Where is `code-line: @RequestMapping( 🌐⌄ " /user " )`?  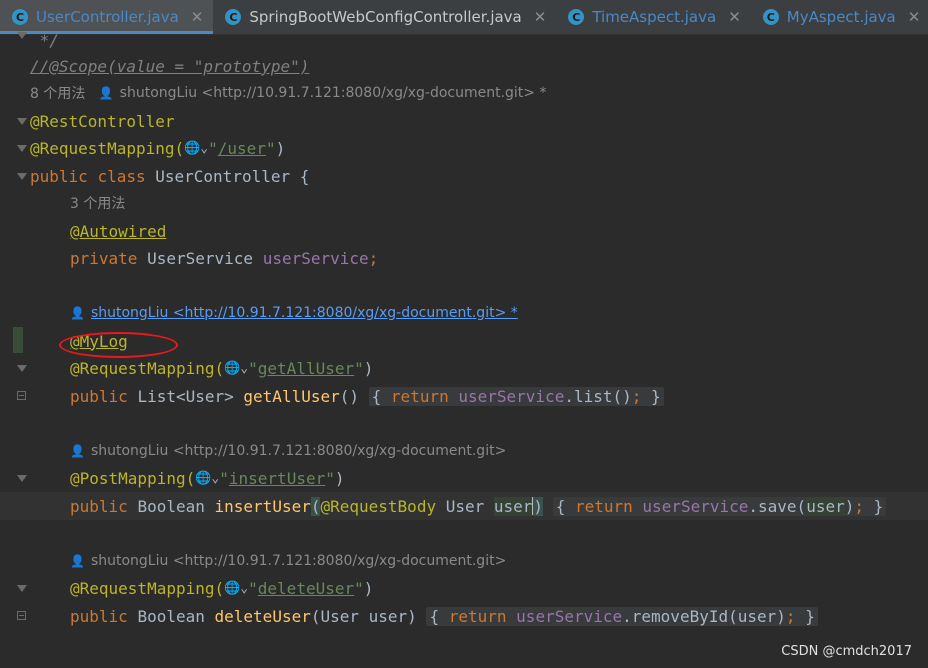
code-line: @RequestMapping( 🌐⌄ " /user " ) is located at coordinates (158, 148).